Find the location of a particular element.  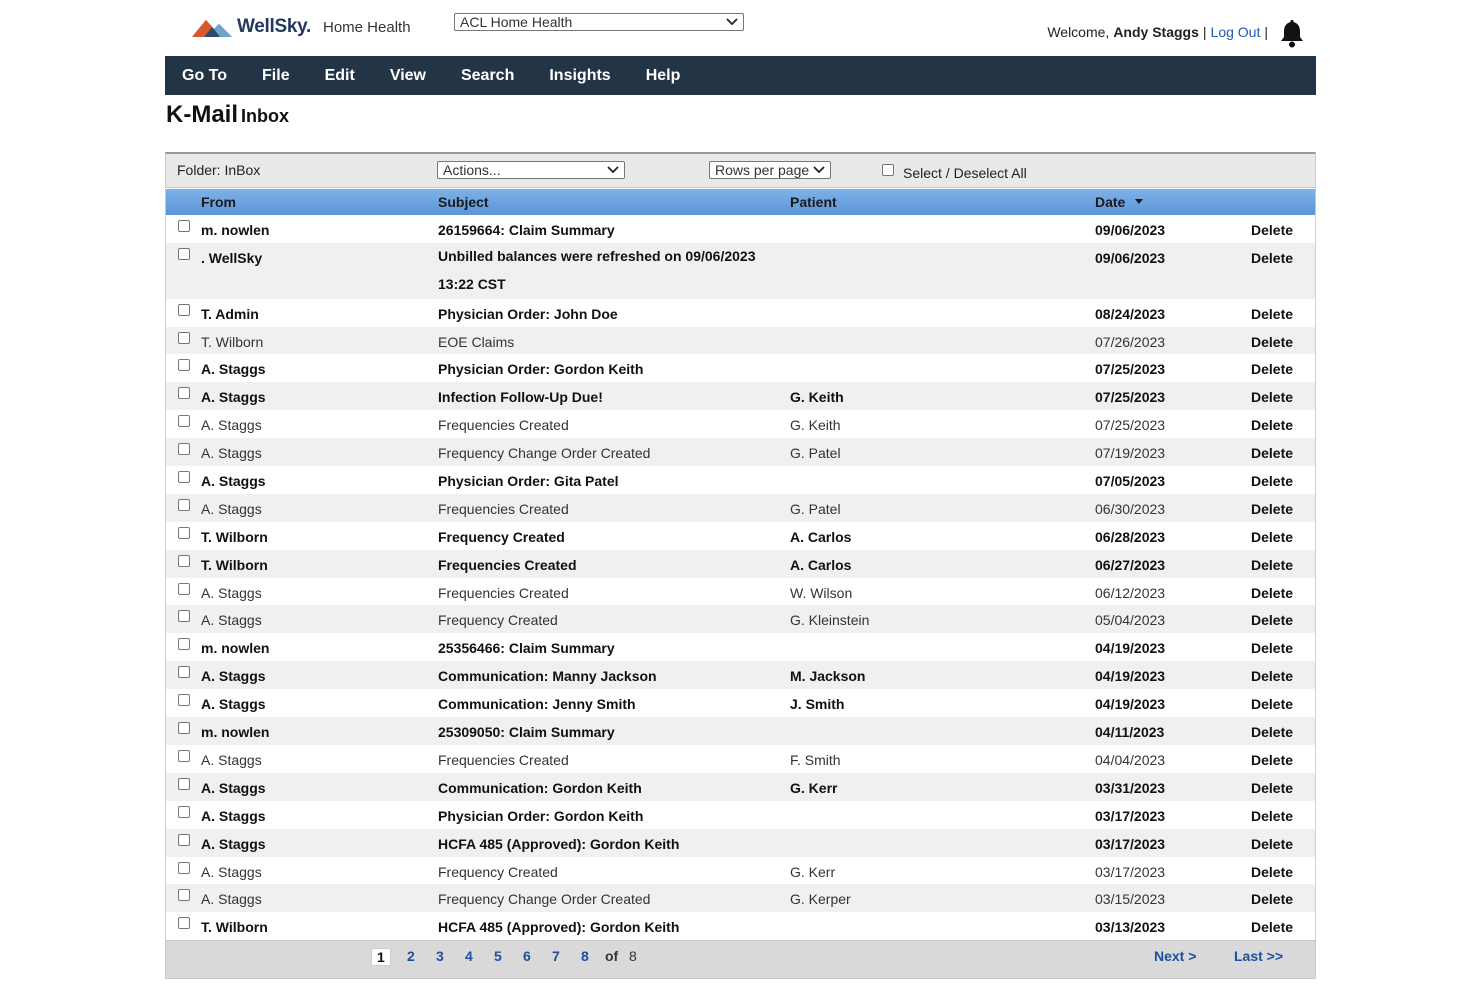

menu-go-to: Go To is located at coordinates (204, 76).